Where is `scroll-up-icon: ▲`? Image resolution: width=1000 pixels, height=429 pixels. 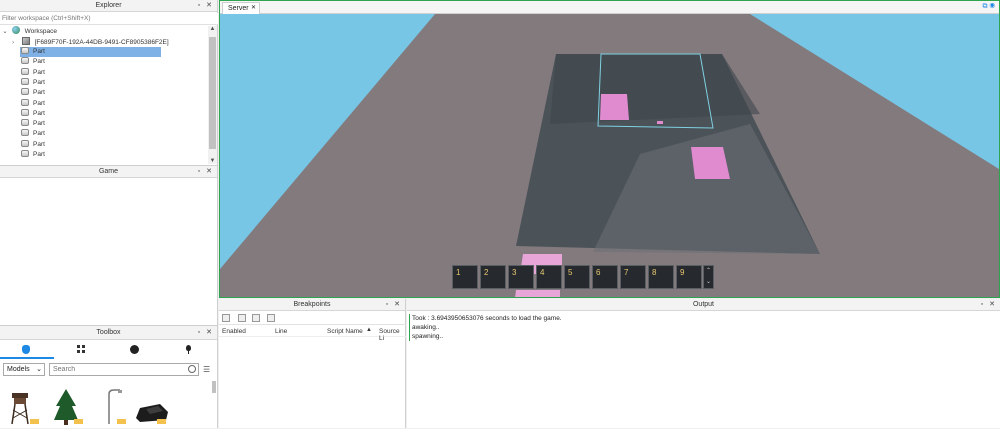
scroll-up-icon: ▲ is located at coordinates (212, 30).